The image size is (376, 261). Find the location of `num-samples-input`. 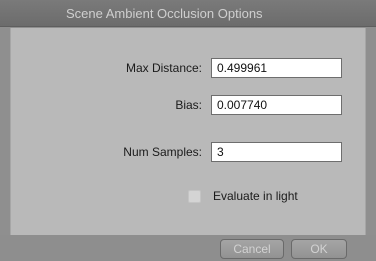

num-samples-input is located at coordinates (276, 152).